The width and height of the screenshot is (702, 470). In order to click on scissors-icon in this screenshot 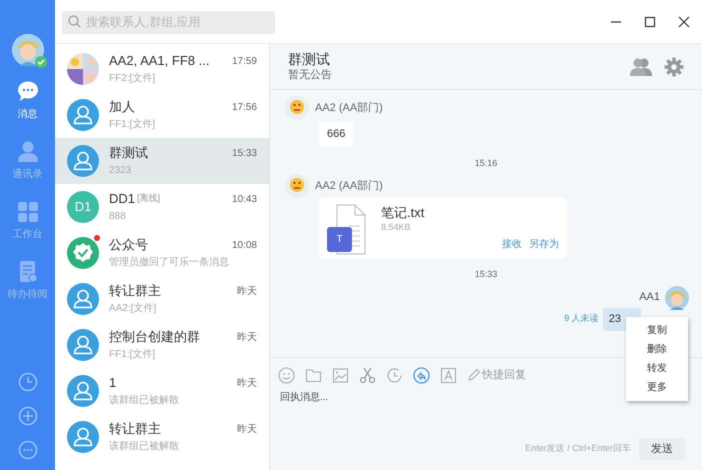, I will do `click(367, 375)`.